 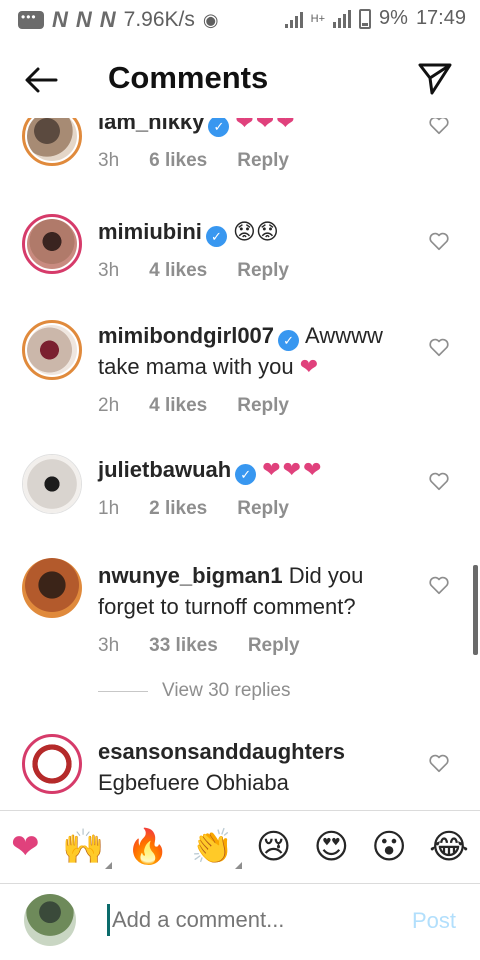 I want to click on comment-meta: 3h 6 likes Reply, so click(x=258, y=160).